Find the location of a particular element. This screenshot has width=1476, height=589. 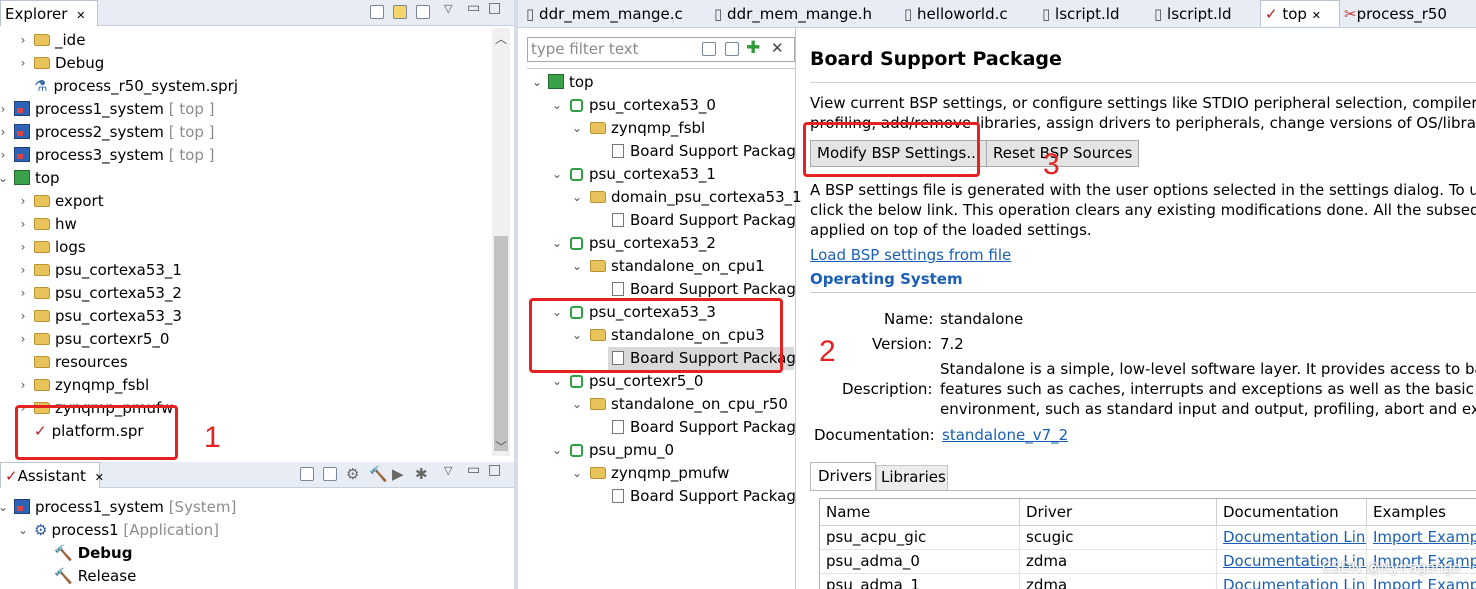

tree-item: › hw is located at coordinates (46, 224).